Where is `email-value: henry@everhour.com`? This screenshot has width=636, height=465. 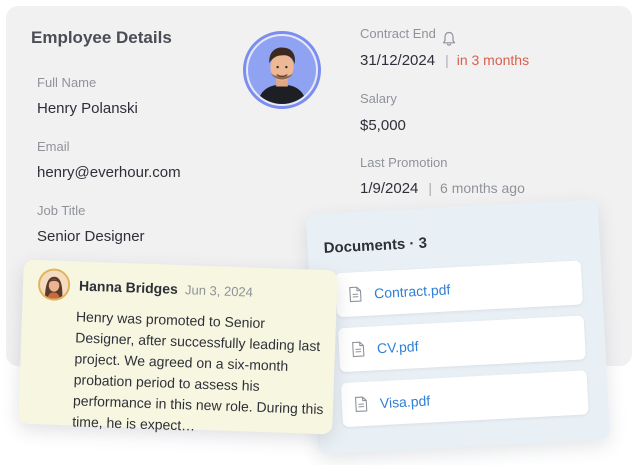
email-value: henry@everhour.com is located at coordinates (109, 172).